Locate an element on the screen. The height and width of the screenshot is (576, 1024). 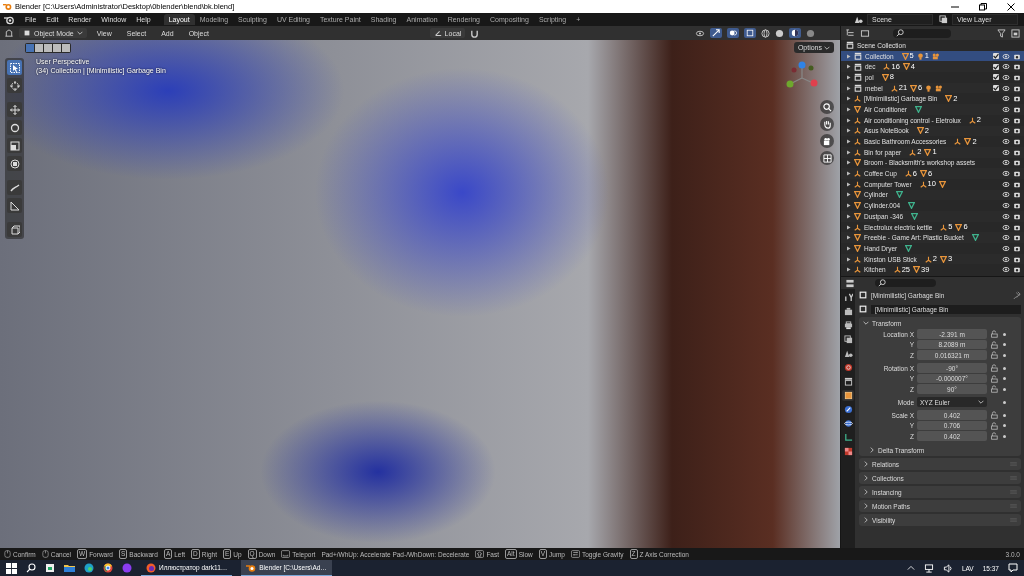
xray-toggle is located at coordinates (750, 33).